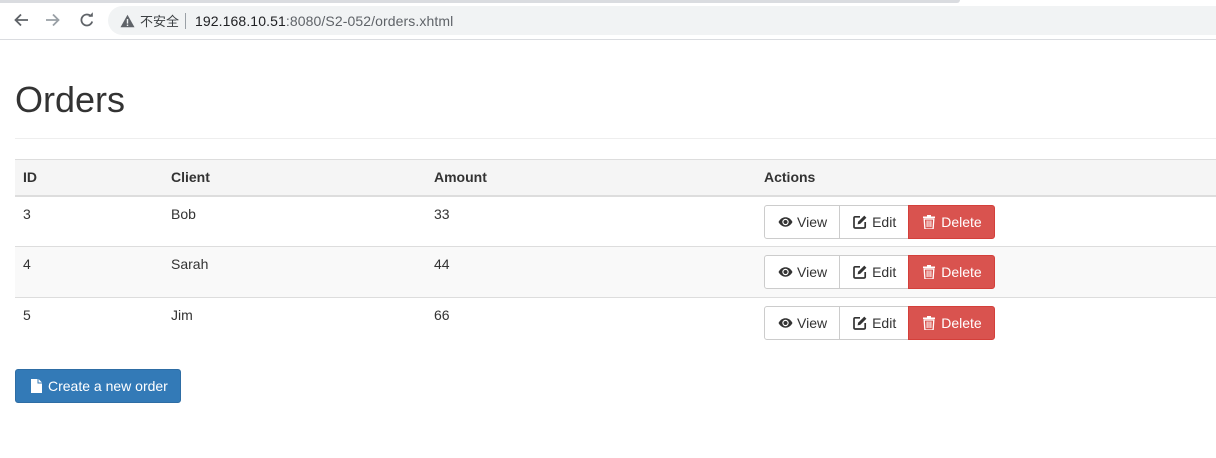  I want to click on cell-client: Bob, so click(294, 221).